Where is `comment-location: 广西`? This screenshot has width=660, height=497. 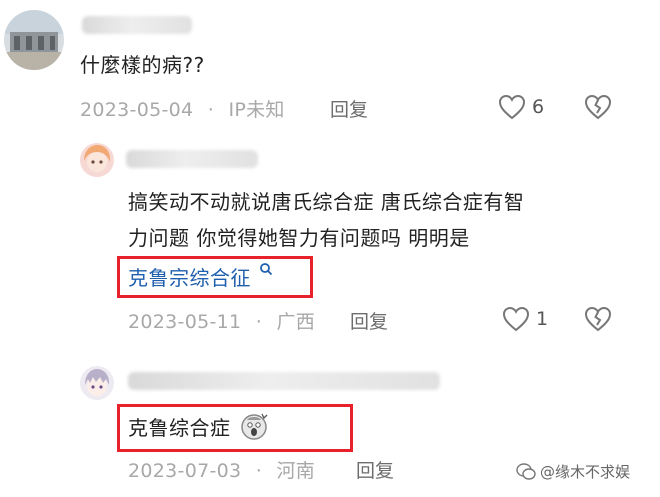
comment-location: 广西 is located at coordinates (296, 322).